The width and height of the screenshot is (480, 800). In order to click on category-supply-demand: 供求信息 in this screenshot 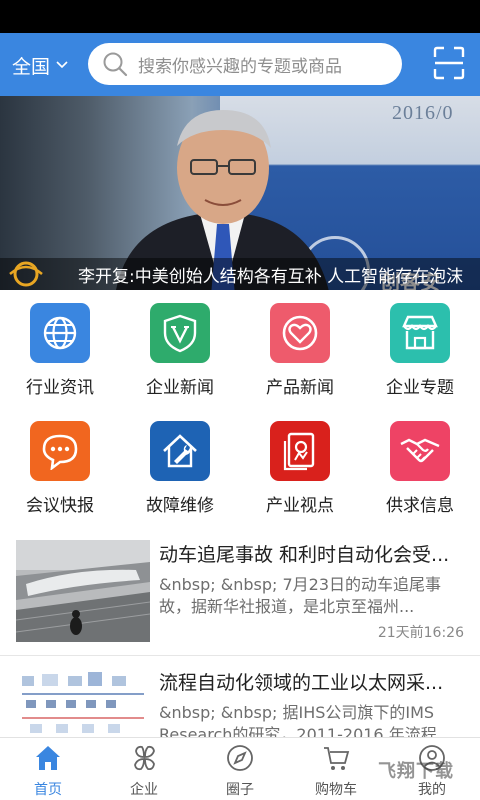, I will do `click(420, 465)`.